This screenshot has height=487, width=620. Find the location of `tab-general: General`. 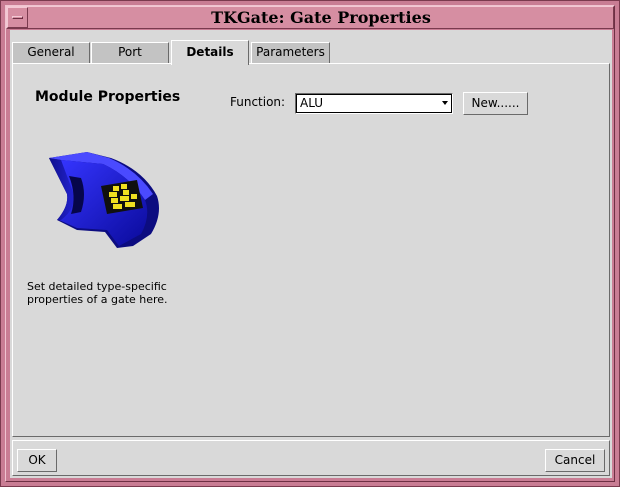

tab-general: General is located at coordinates (51, 52).